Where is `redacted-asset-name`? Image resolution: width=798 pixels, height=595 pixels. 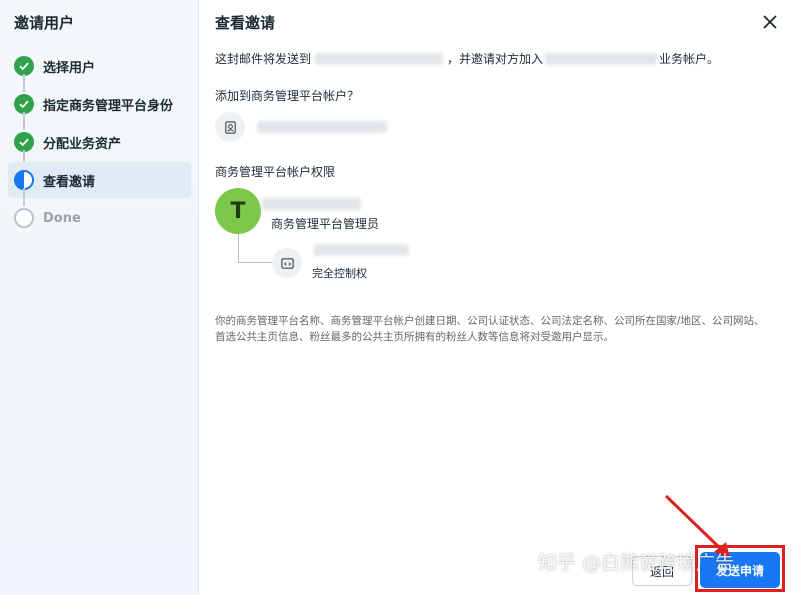 redacted-asset-name is located at coordinates (361, 250).